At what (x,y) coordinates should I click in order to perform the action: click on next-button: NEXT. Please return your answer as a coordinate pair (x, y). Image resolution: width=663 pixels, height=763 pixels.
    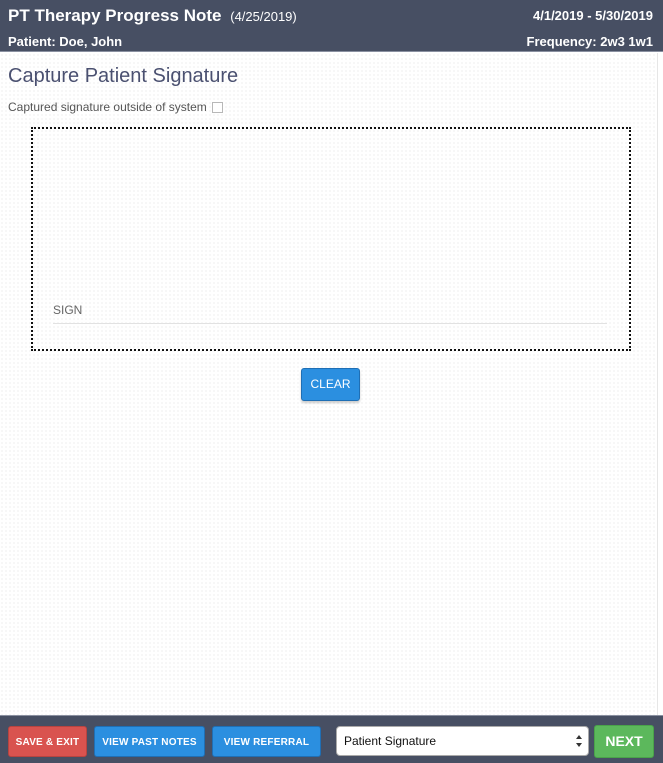
    Looking at the image, I should click on (624, 741).